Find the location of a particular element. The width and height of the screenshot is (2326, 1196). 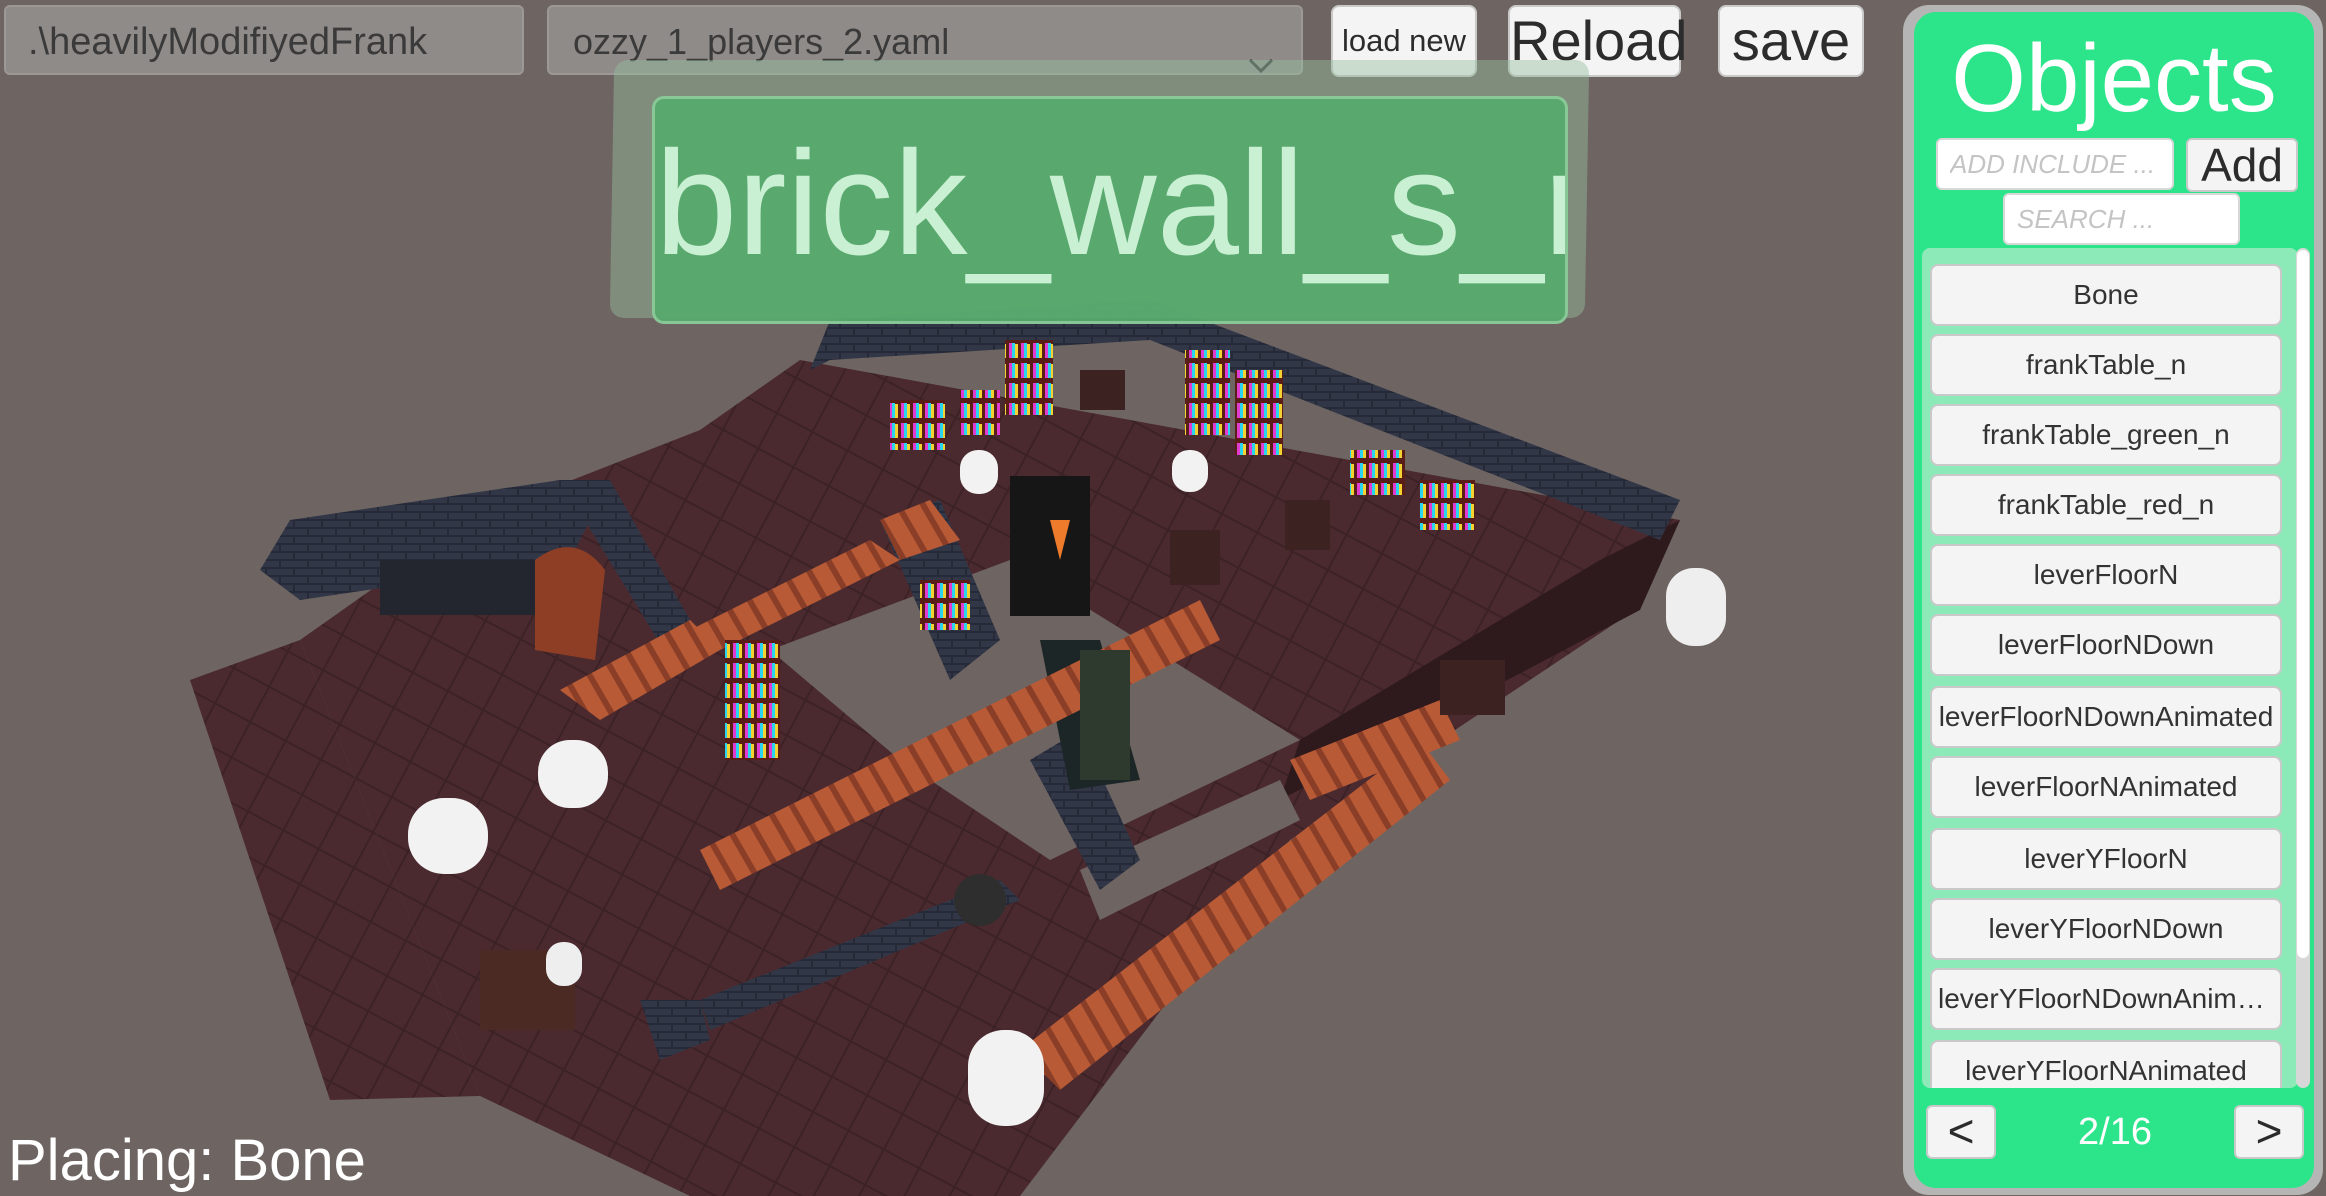

object-item-leveryfloorndownanimated: leverYFloorNDownAnimated is located at coordinates (2106, 999).